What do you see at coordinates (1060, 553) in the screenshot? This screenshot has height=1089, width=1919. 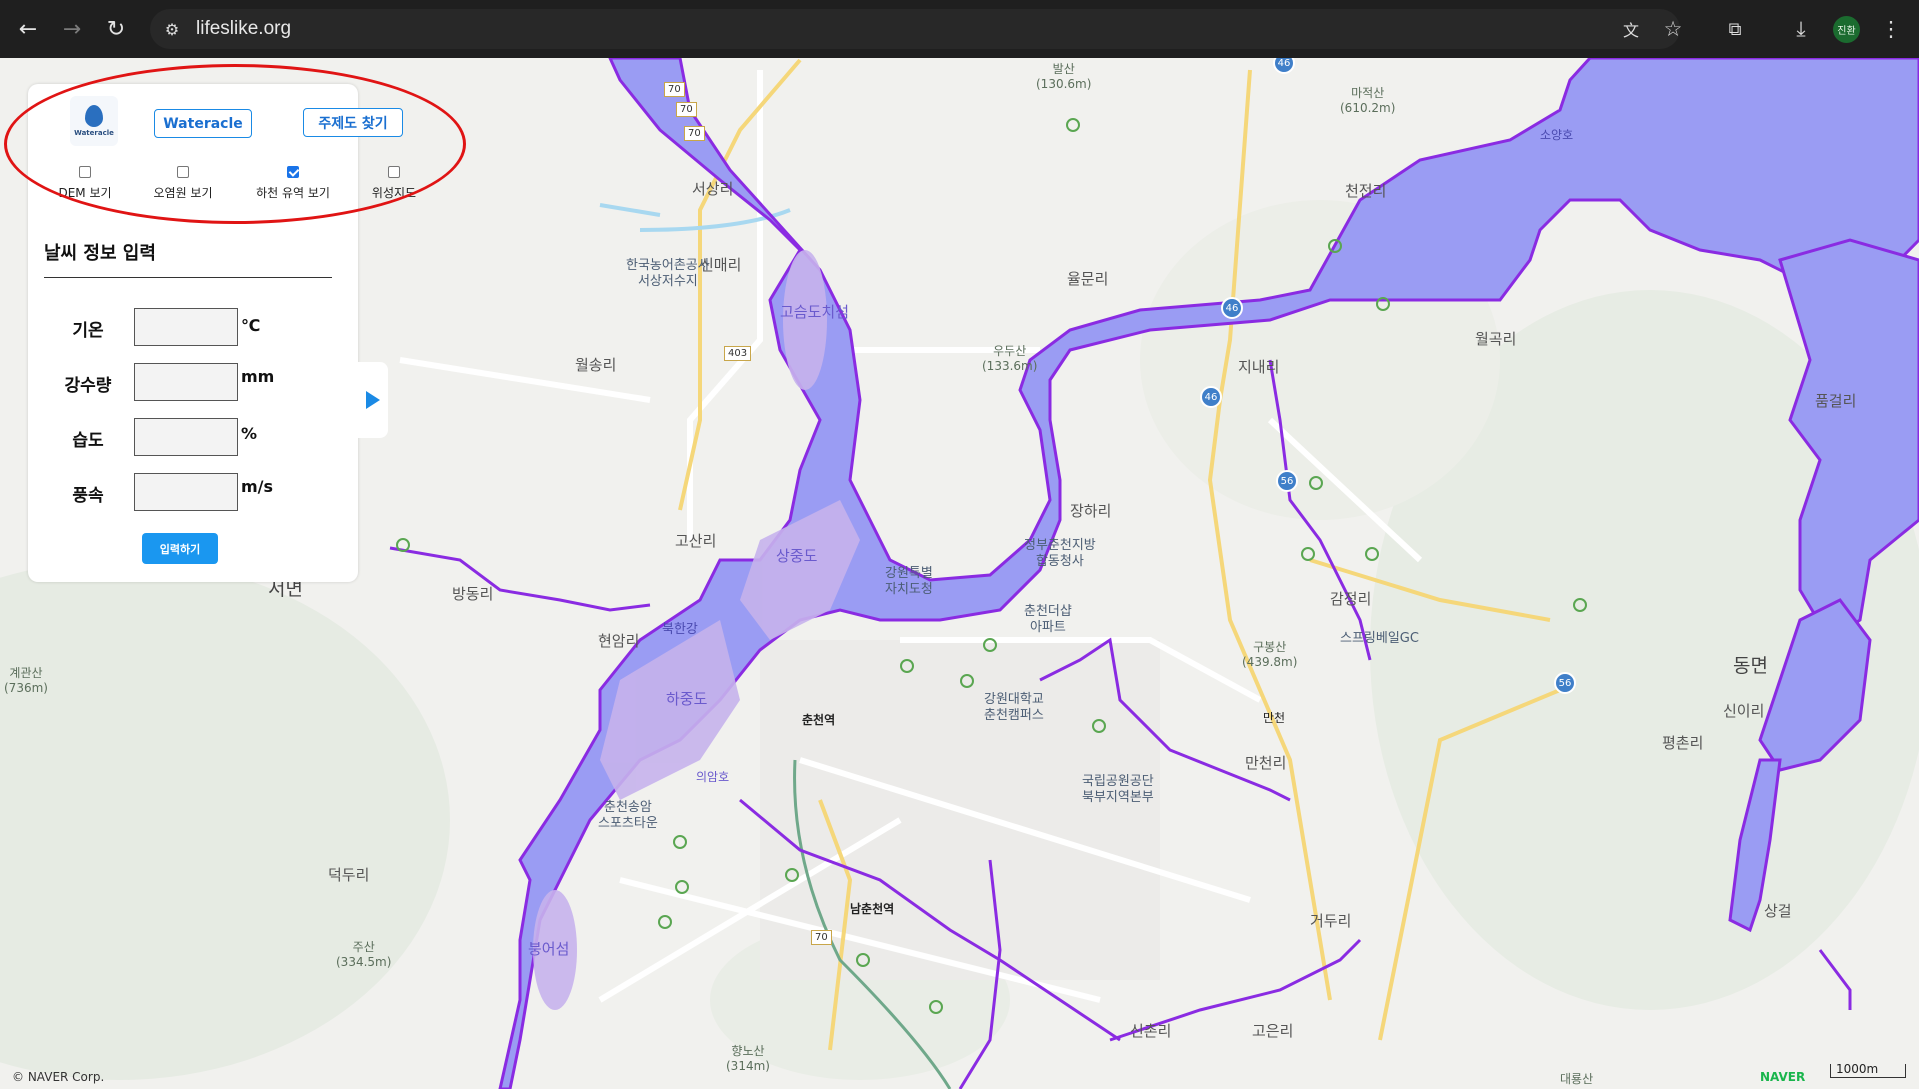 I see `facility-label: 정부춘천지방 합동청사` at bounding box center [1060, 553].